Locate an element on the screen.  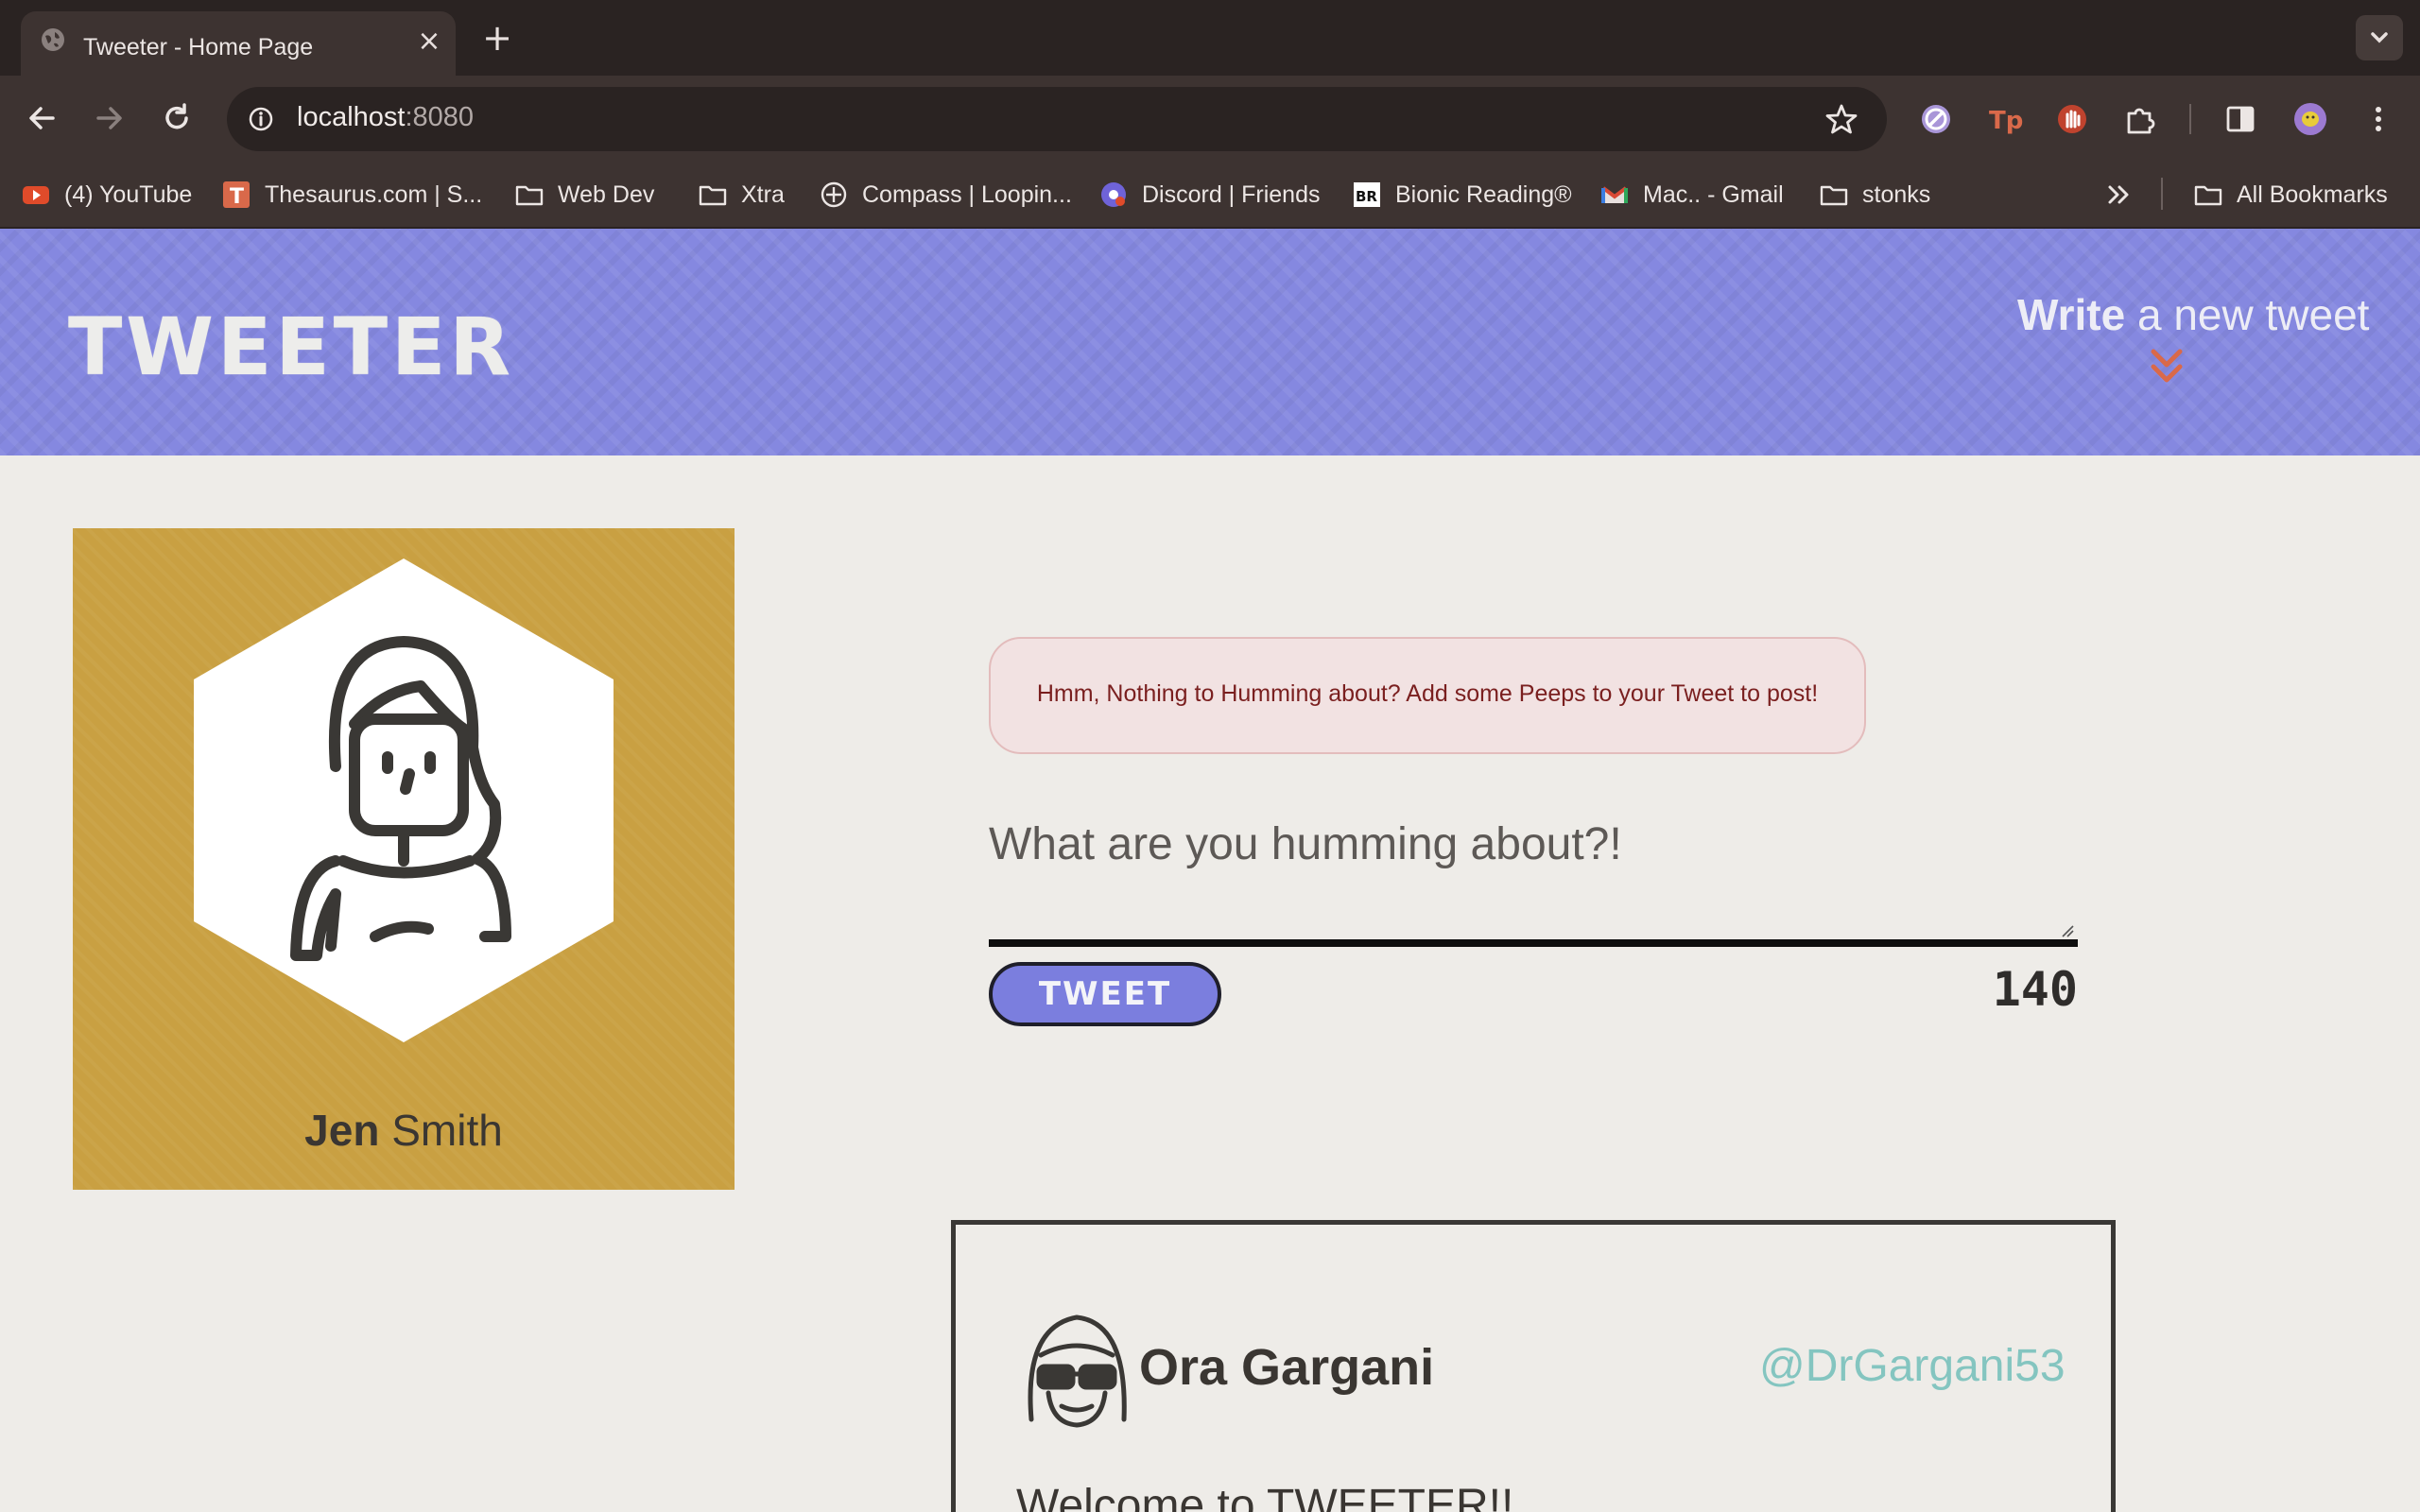
profile-name: Jen Smith is located at coordinates (403, 1130).